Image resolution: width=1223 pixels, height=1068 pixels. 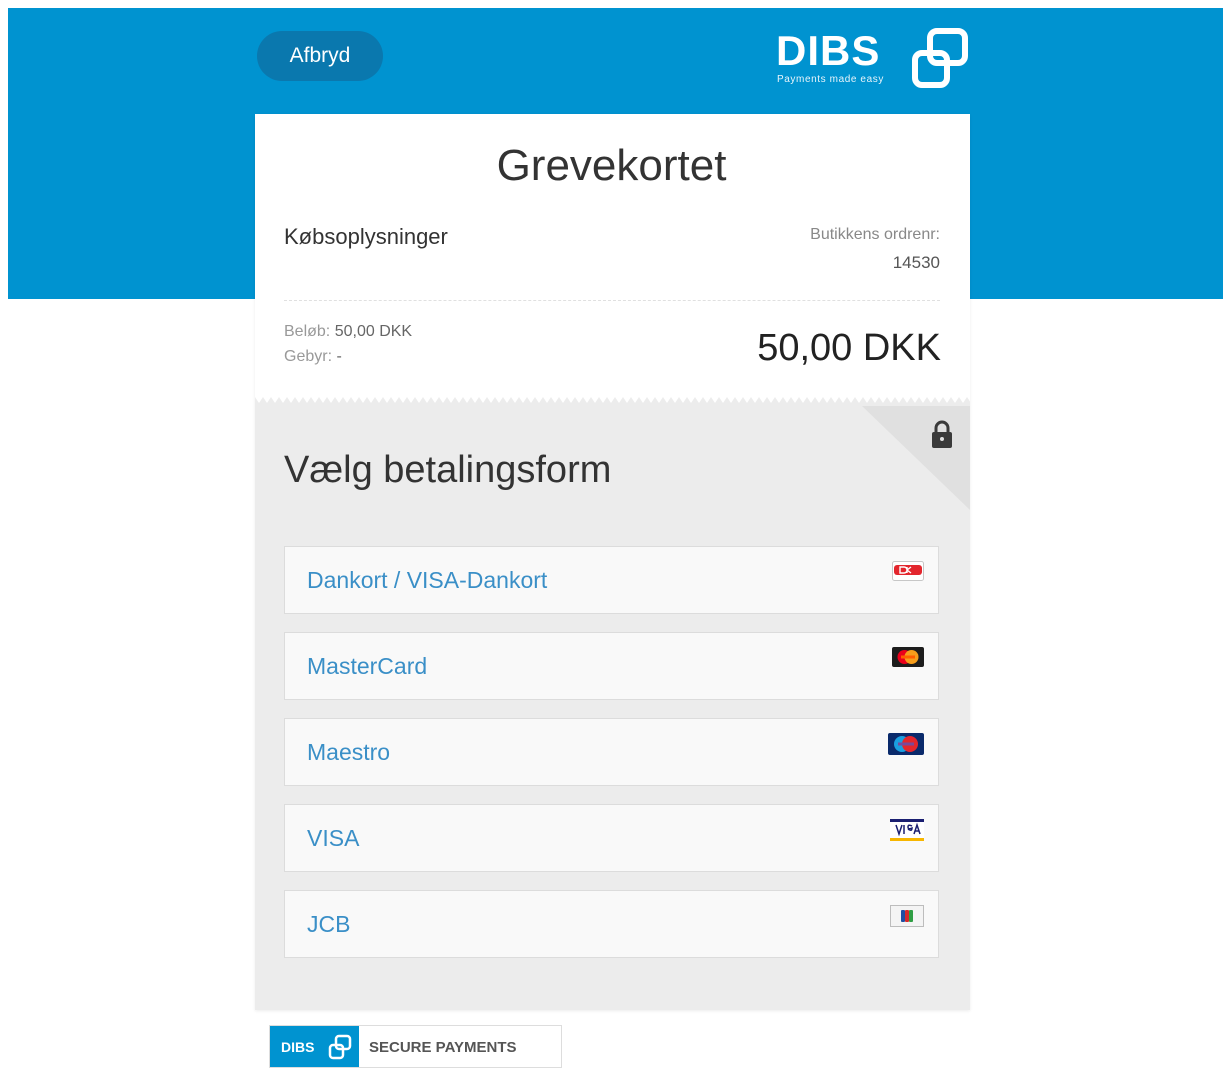 I want to click on badge-logo-block: DIBS, so click(x=314, y=1046).